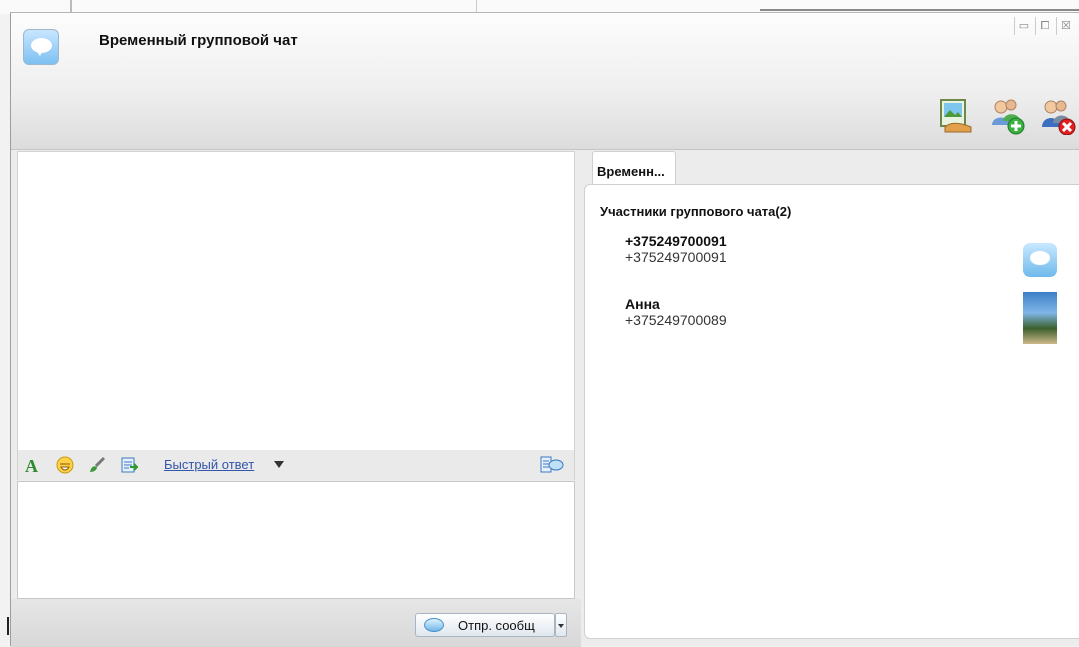 This screenshot has height=647, width=1079. I want to click on format-toolbar: A Быстрый ответ, so click(296, 465).